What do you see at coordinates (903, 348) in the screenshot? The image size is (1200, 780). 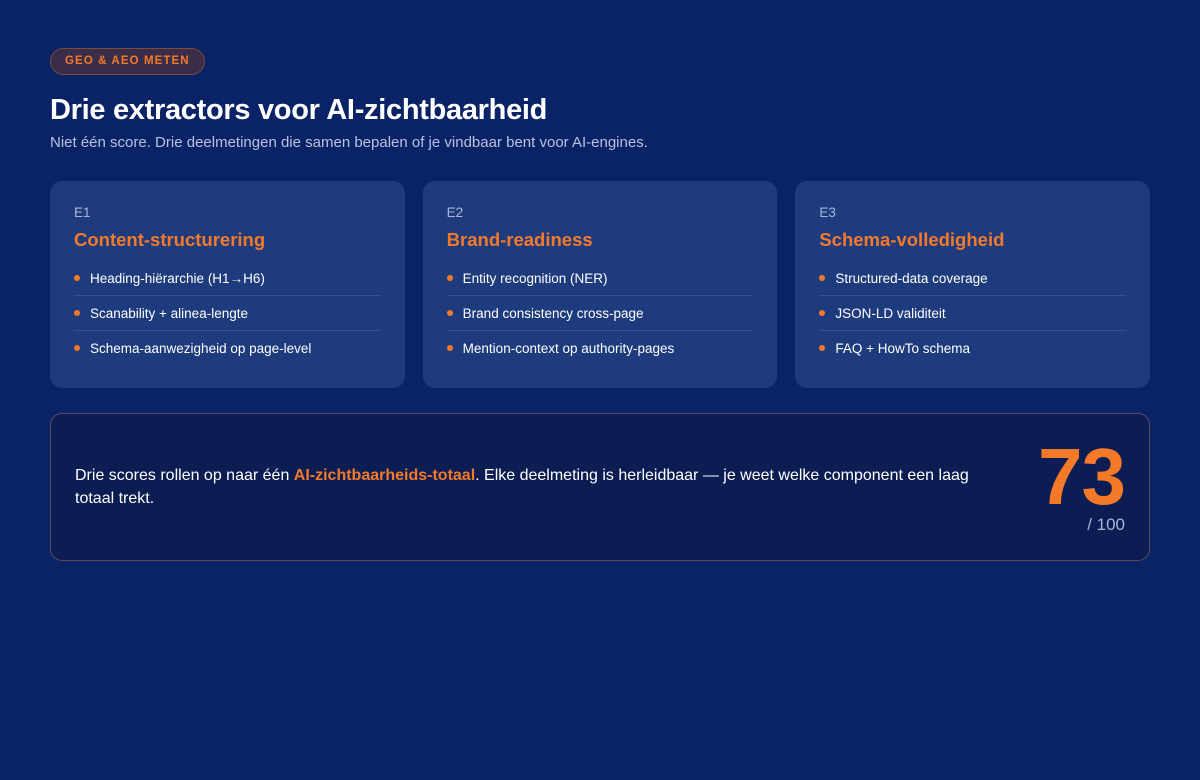 I see `list-item-label: FAQ + HowTo schema` at bounding box center [903, 348].